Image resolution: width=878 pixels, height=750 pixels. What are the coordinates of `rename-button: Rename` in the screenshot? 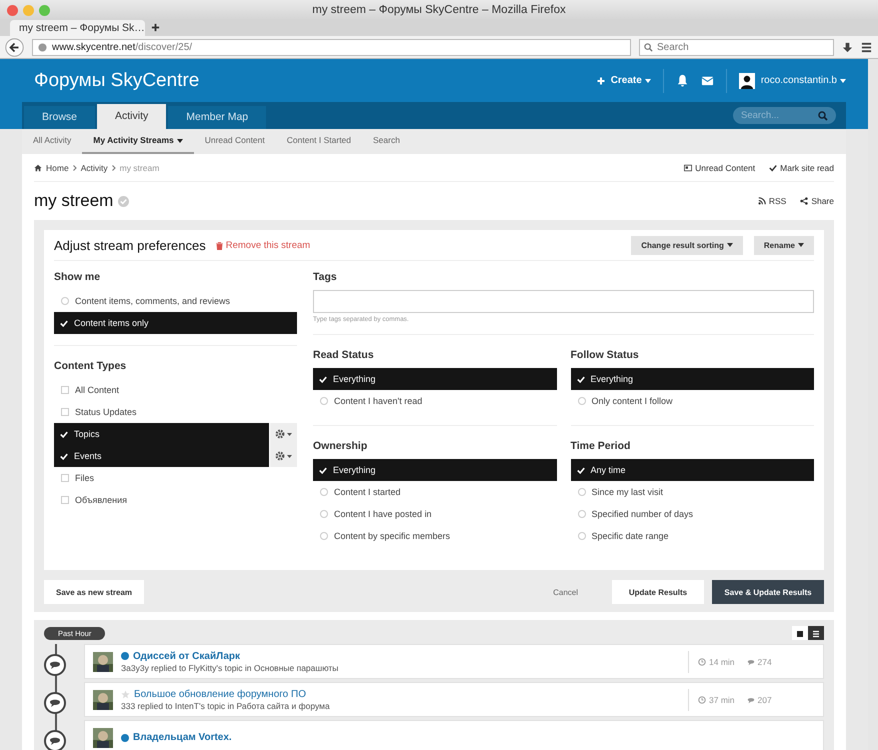 It's located at (784, 245).